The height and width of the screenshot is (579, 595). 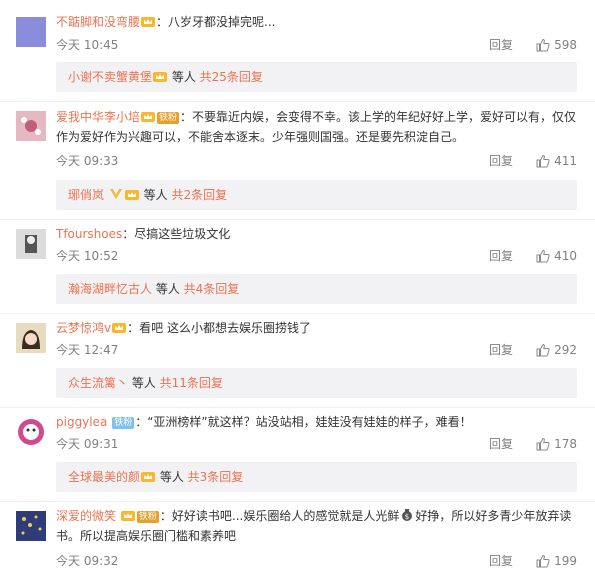 What do you see at coordinates (316, 444) in the screenshot?
I see `comment-meta: 今天 09:31 回复 178` at bounding box center [316, 444].